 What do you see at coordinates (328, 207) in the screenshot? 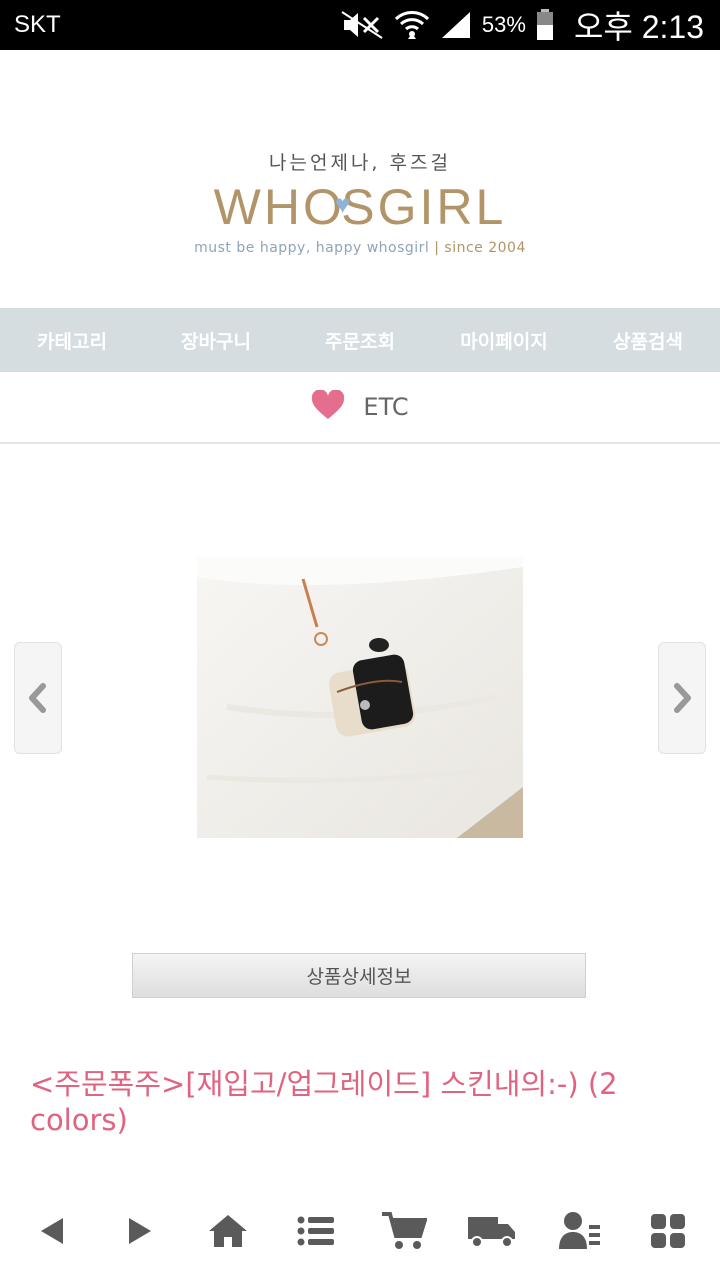
I see `brand-o: O♥` at bounding box center [328, 207].